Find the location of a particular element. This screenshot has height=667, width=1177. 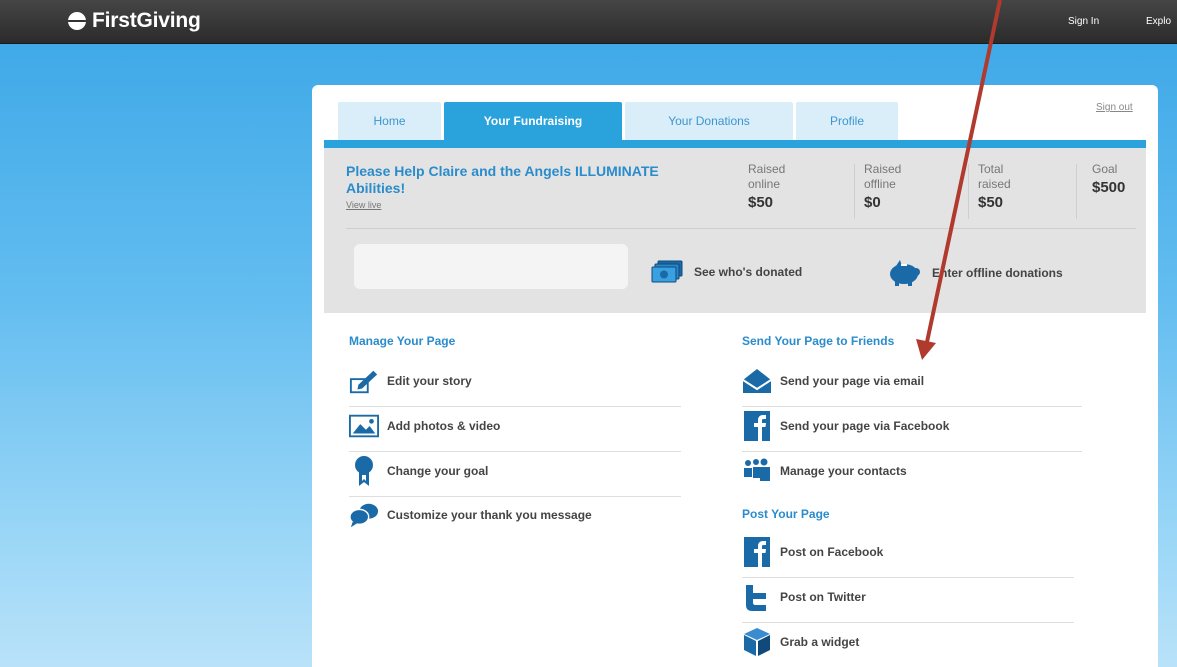

send-via-facebook-label: Send your page via Facebook is located at coordinates (865, 426).